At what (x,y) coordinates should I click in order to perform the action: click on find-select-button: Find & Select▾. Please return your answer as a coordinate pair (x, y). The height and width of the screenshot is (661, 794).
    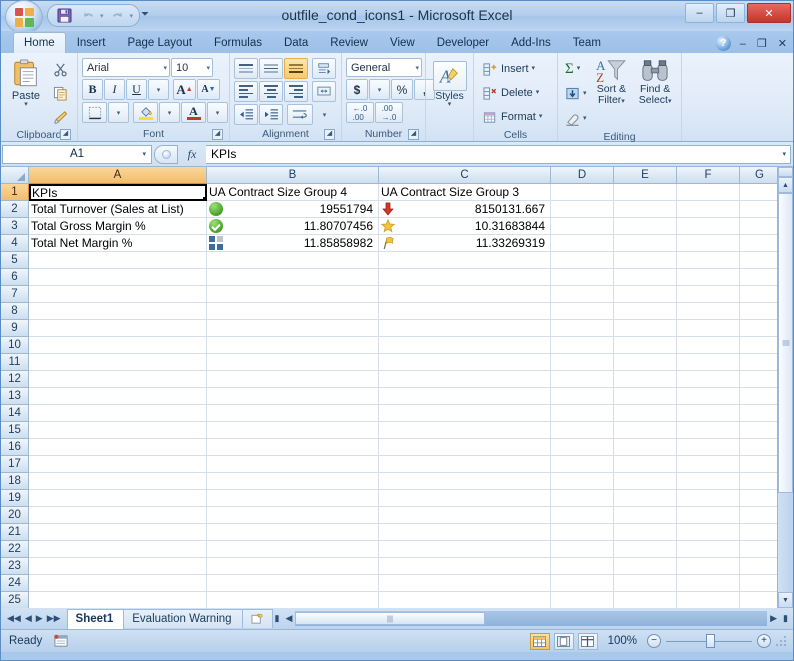
    Looking at the image, I should click on (655, 81).